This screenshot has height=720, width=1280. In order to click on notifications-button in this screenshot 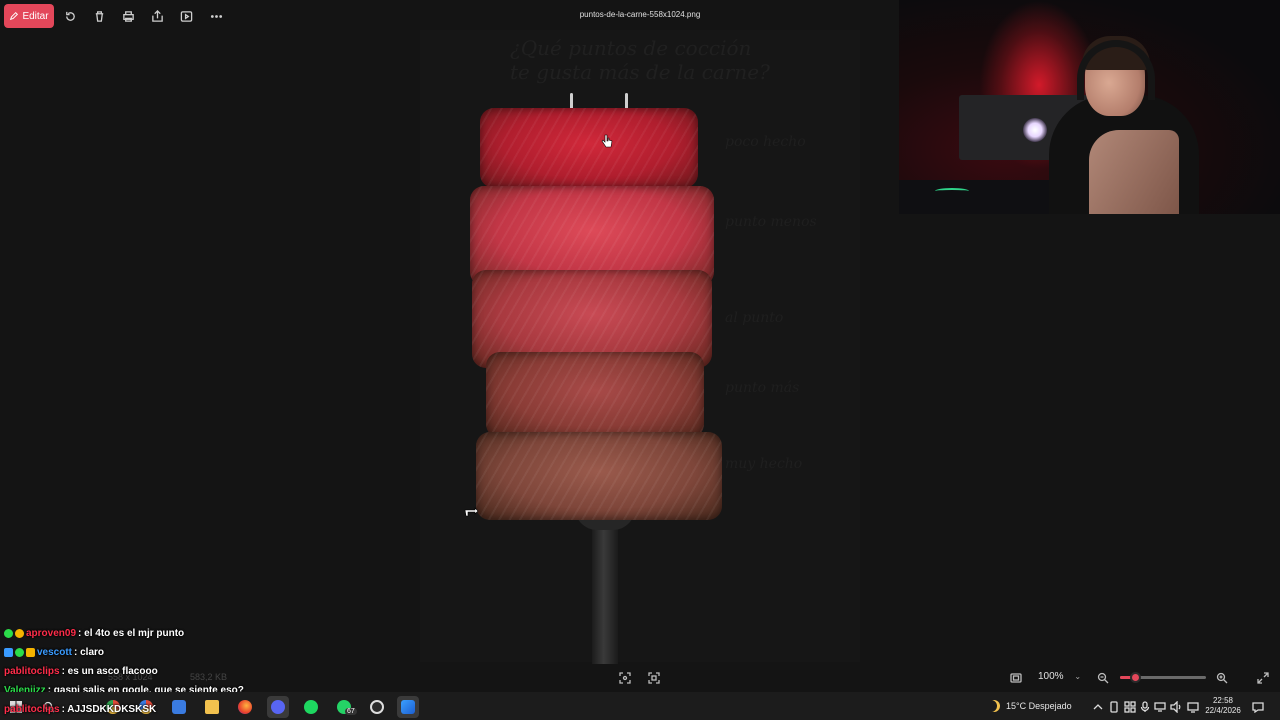, I will do `click(1258, 707)`.